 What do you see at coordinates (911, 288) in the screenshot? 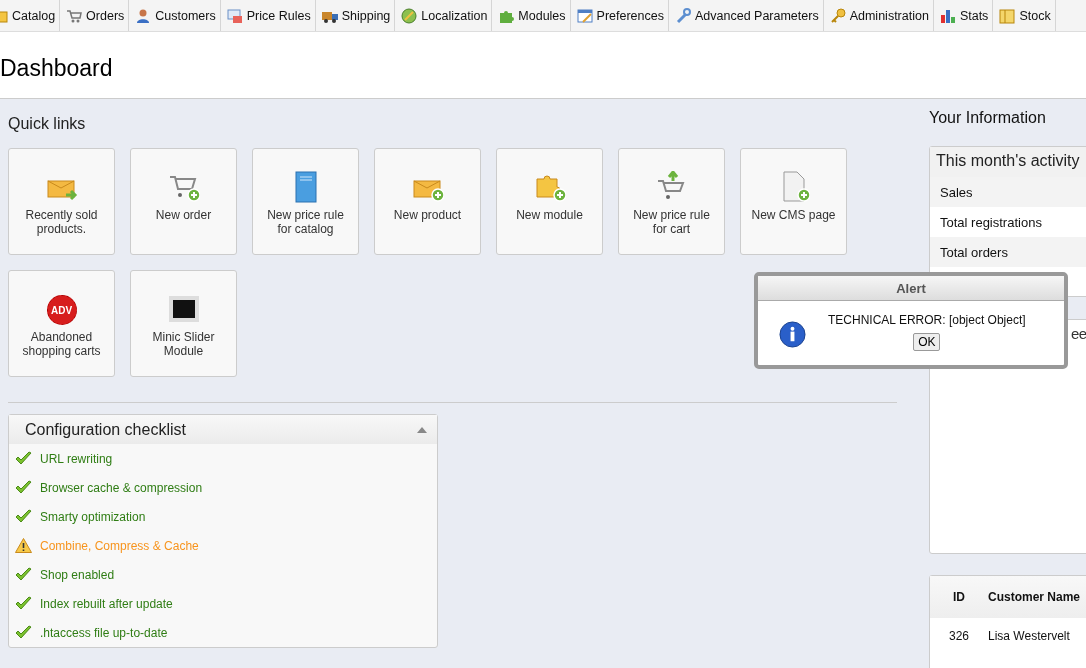
I see `dialog-title: Alert` at bounding box center [911, 288].